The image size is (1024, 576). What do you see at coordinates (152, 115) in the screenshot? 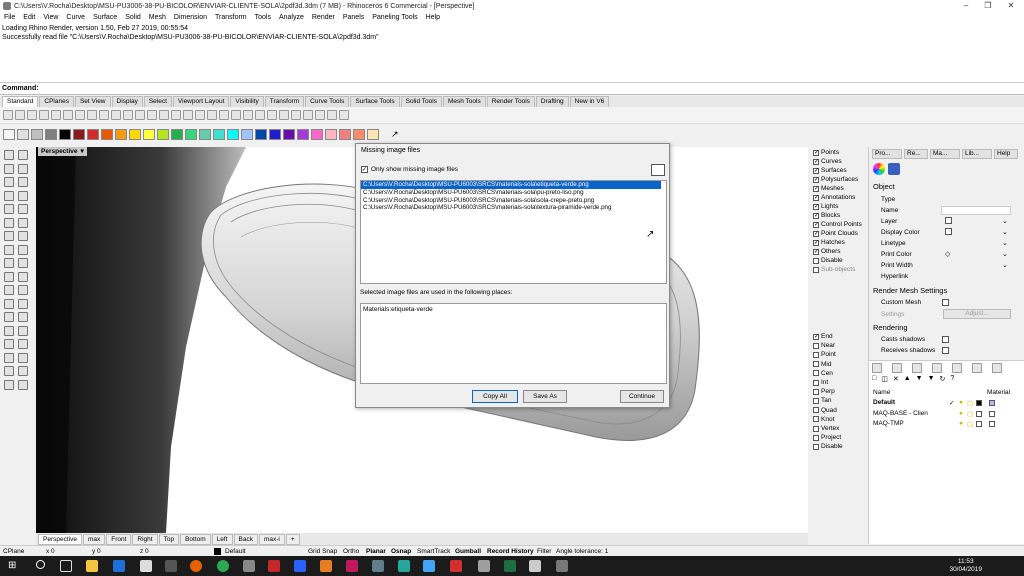
I see `zoom-window-icon` at bounding box center [152, 115].